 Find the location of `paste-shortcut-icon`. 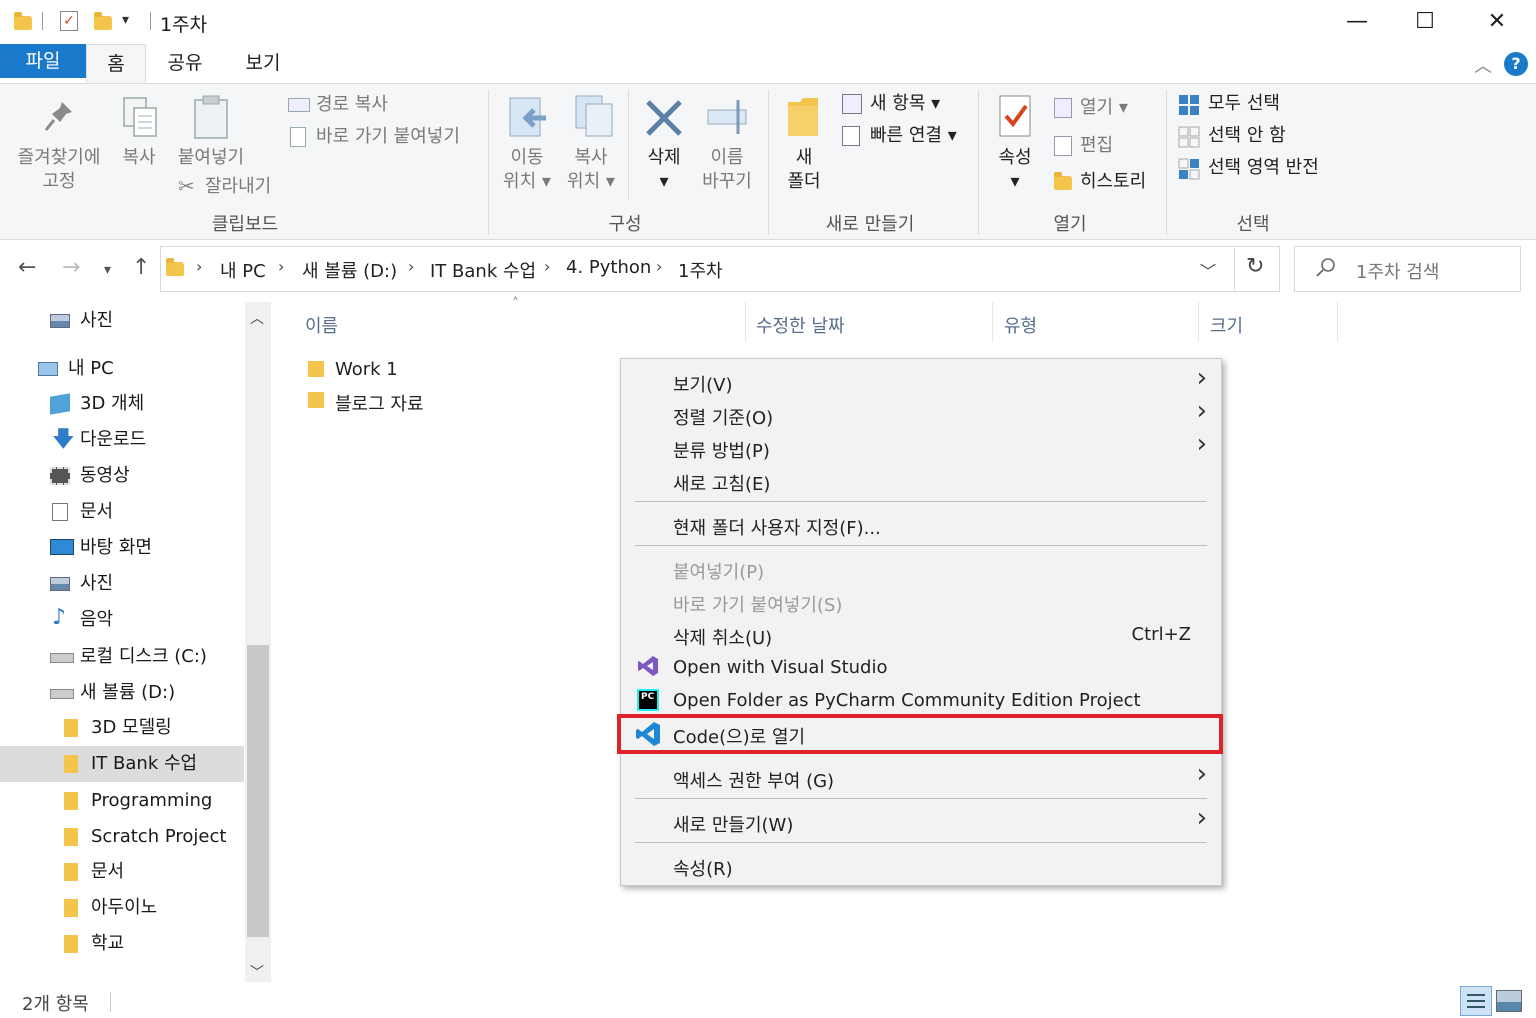

paste-shortcut-icon is located at coordinates (298, 137).